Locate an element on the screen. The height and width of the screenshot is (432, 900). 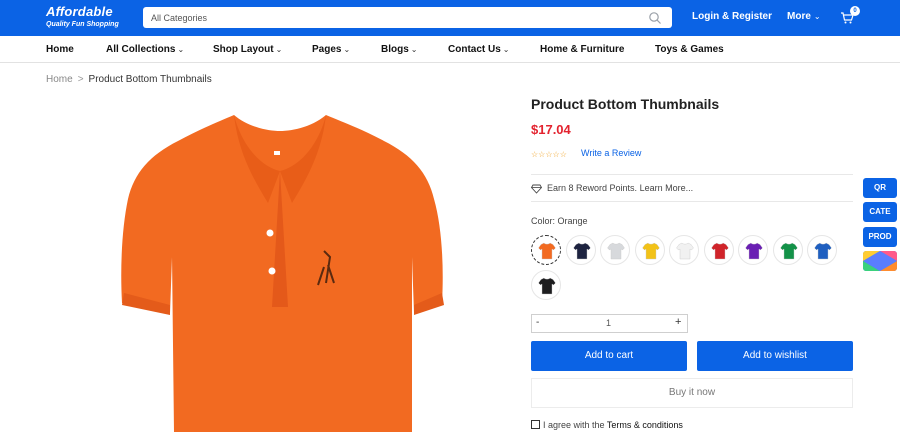
product-price: $17.04 is located at coordinates (551, 129).